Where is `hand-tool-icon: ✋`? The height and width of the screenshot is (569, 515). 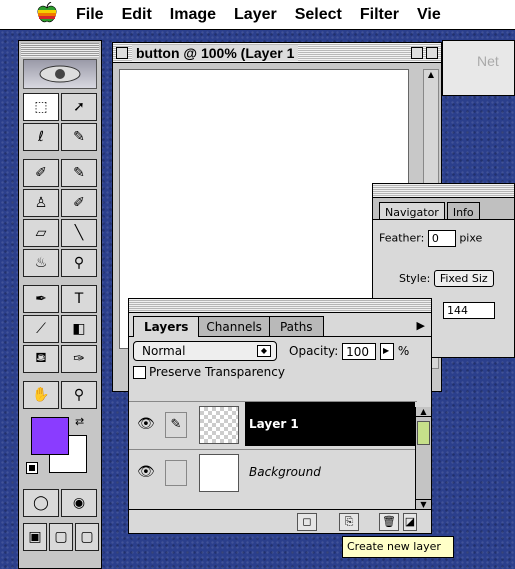
hand-tool-icon: ✋ is located at coordinates (41, 395).